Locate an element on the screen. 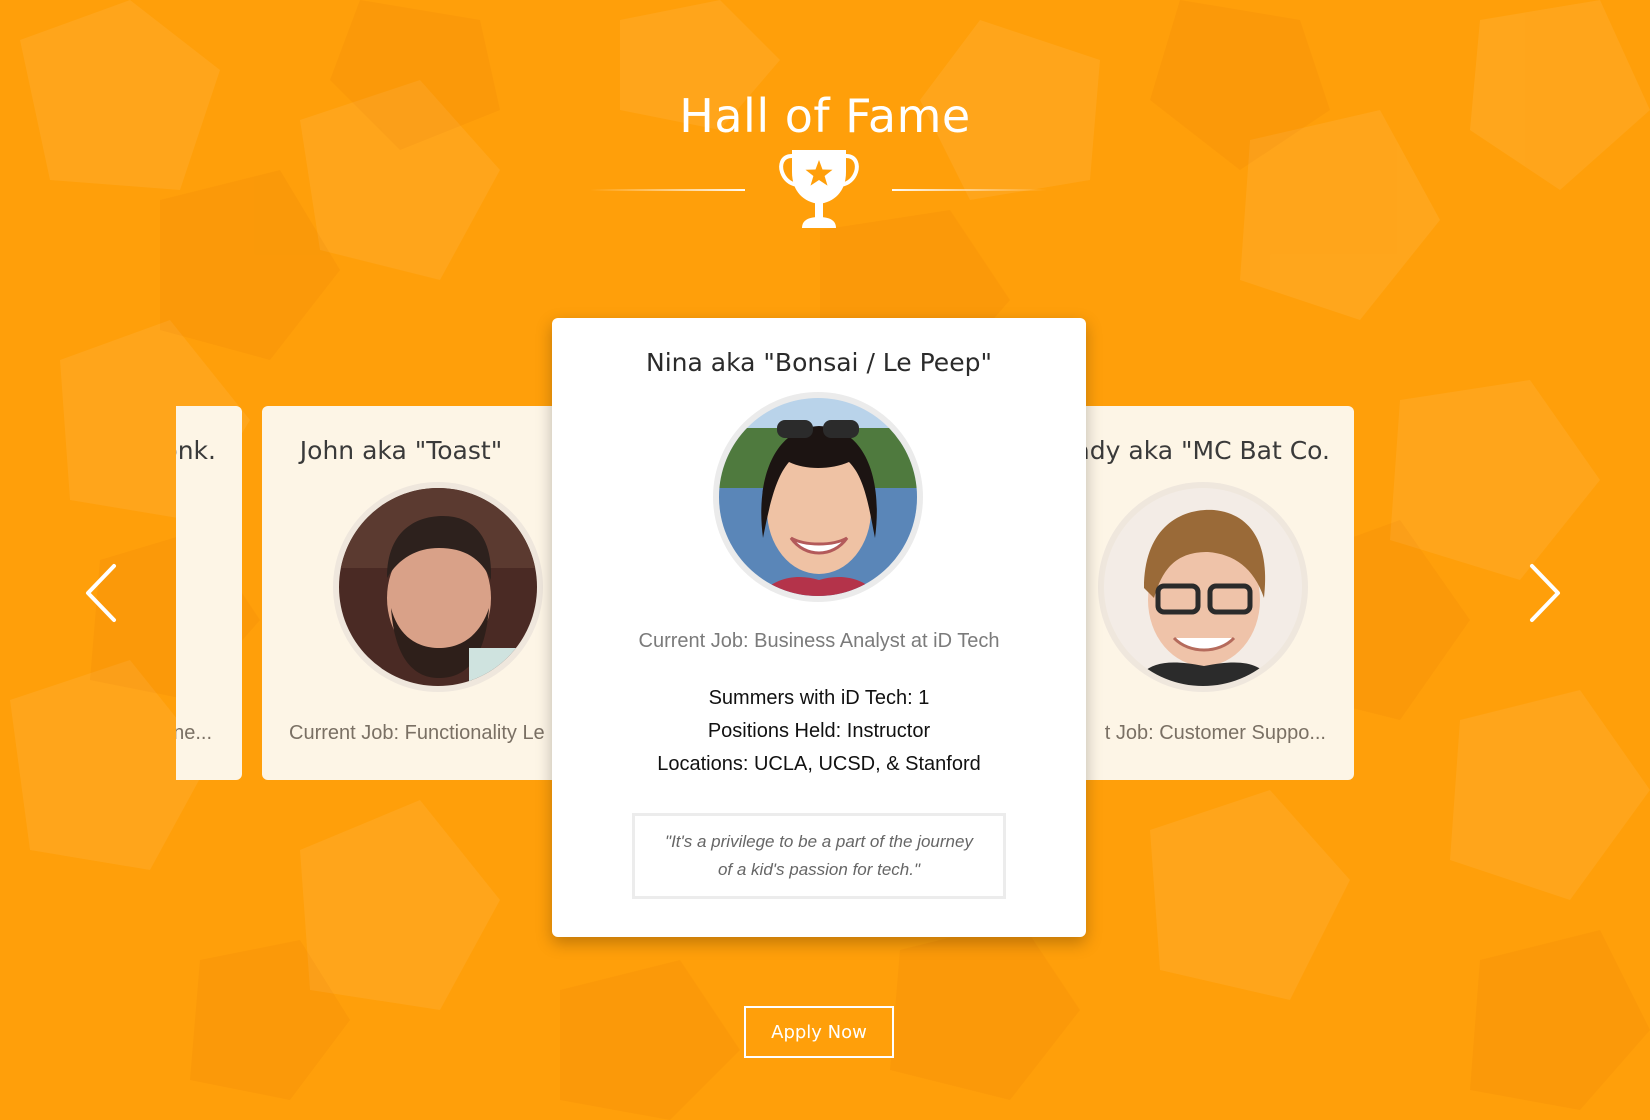 The height and width of the screenshot is (1120, 1650). page-title: Hall of Fame is located at coordinates (825, 115).